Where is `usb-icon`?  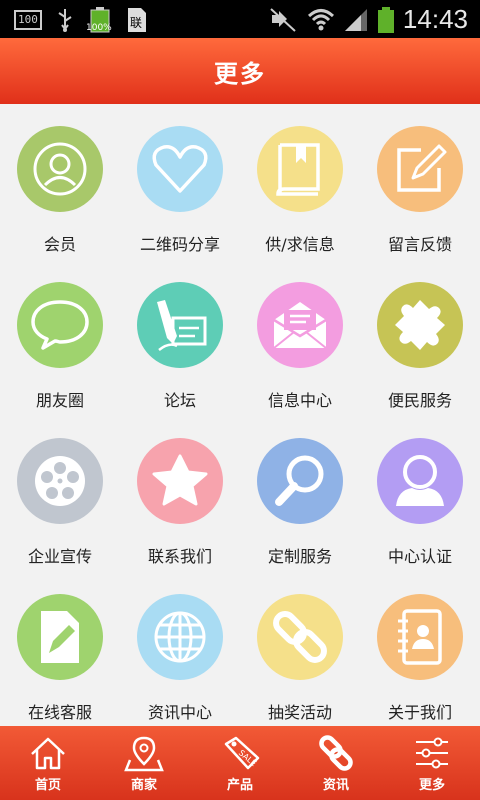
usb-icon is located at coordinates (65, 20).